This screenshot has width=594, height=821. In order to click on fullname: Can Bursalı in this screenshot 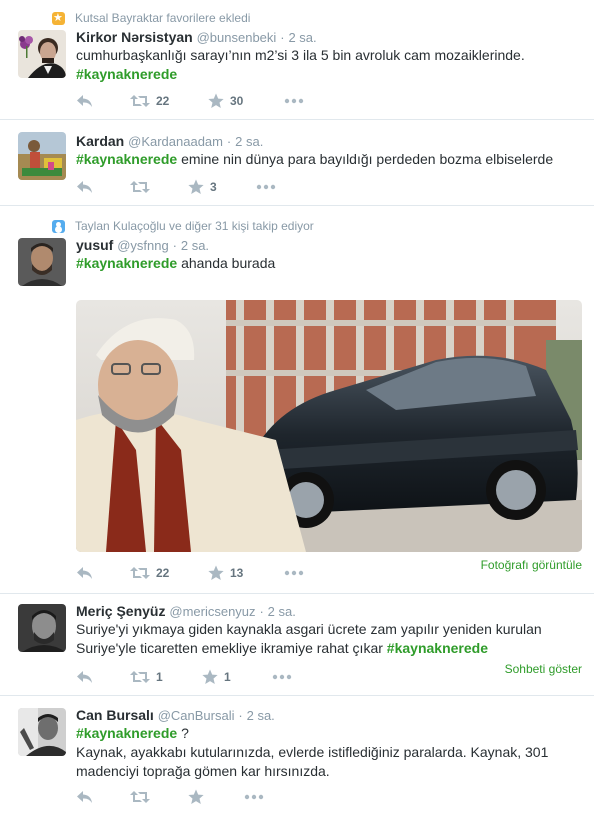, I will do `click(115, 715)`.